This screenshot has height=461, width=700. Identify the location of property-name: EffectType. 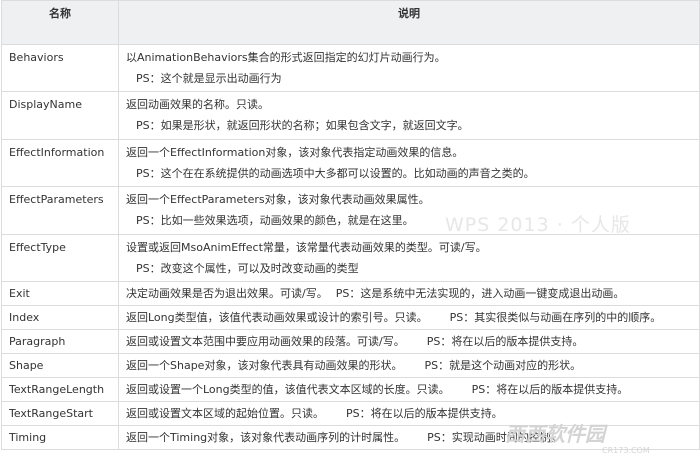
(37, 247).